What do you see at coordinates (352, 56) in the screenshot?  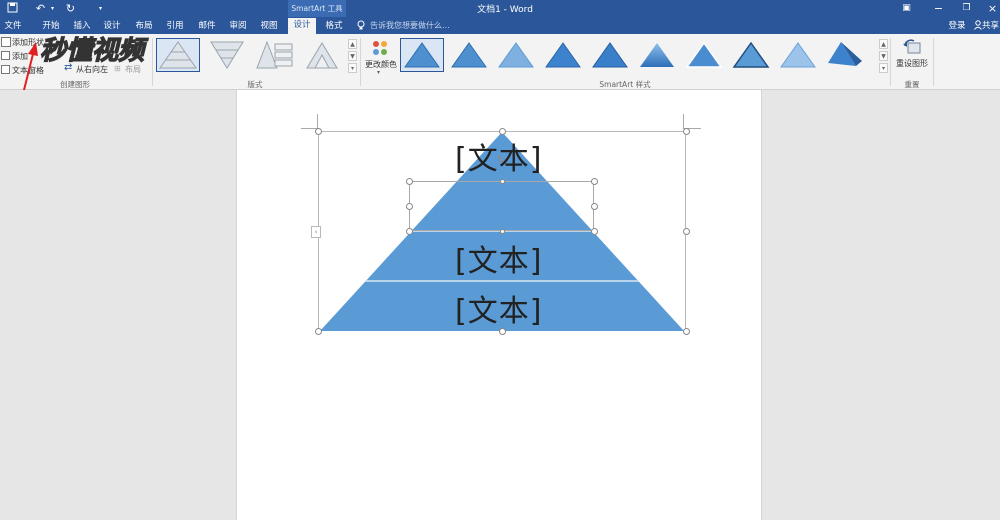 I see `layout-scroll-down: ▼` at bounding box center [352, 56].